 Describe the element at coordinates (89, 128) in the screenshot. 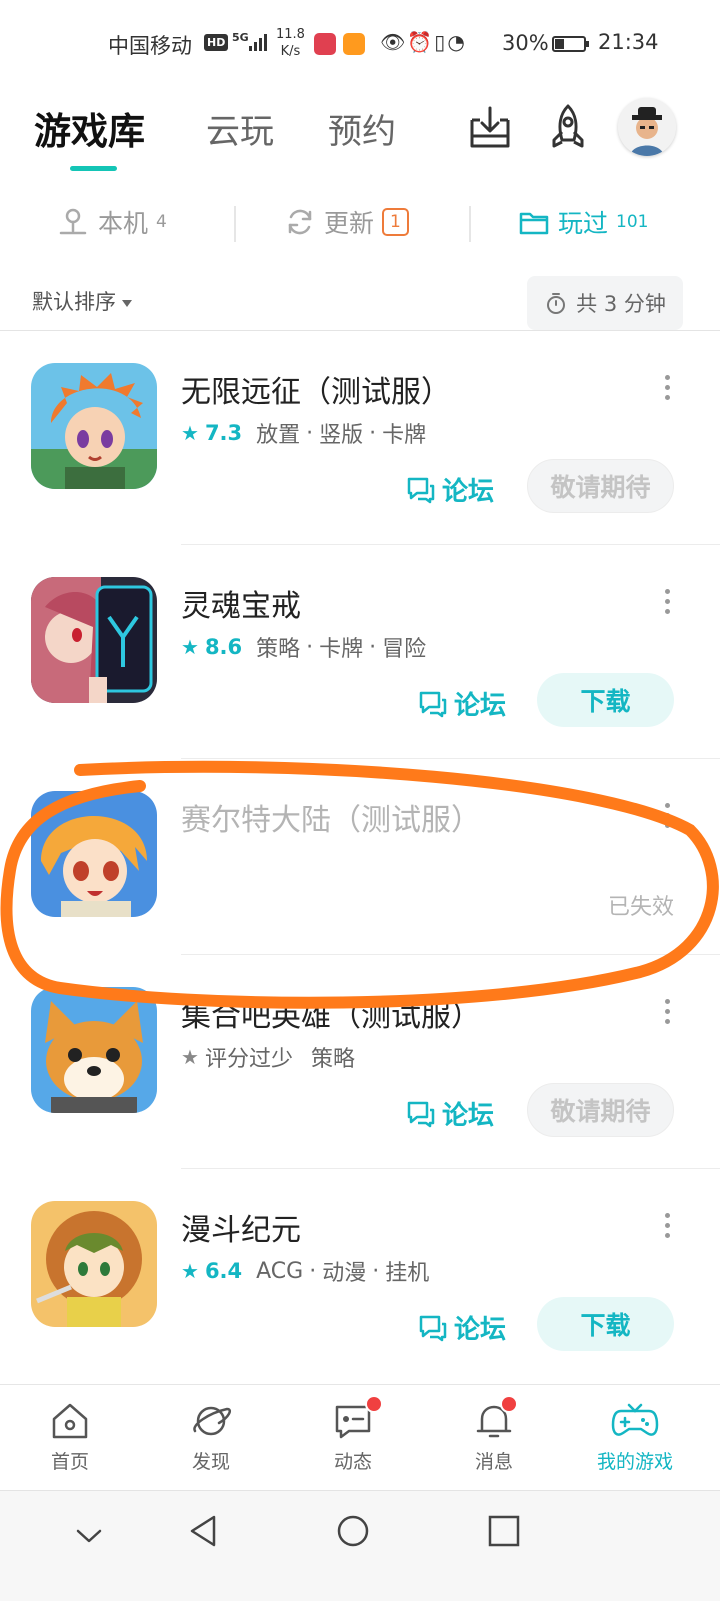

I see `tab-game-library: 游戏库` at that location.